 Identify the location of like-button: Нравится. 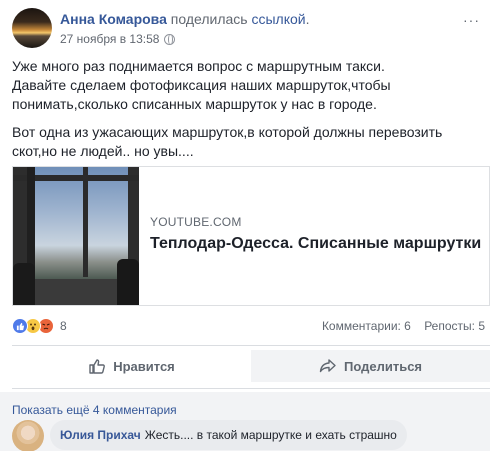
(131, 366).